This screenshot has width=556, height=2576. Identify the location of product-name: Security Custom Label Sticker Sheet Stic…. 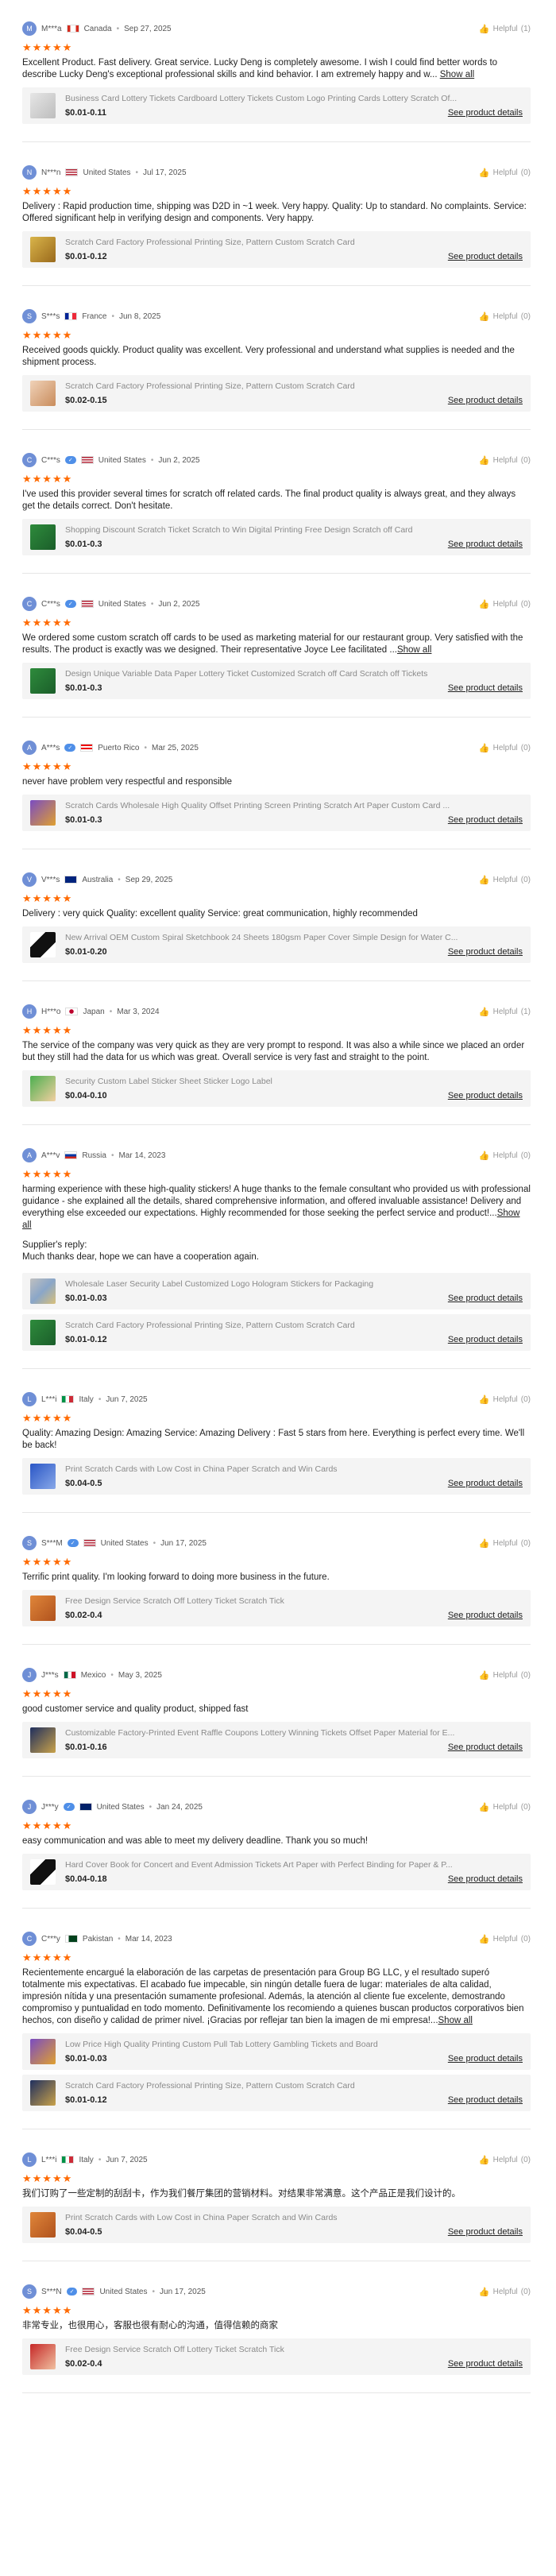
(279, 1081).